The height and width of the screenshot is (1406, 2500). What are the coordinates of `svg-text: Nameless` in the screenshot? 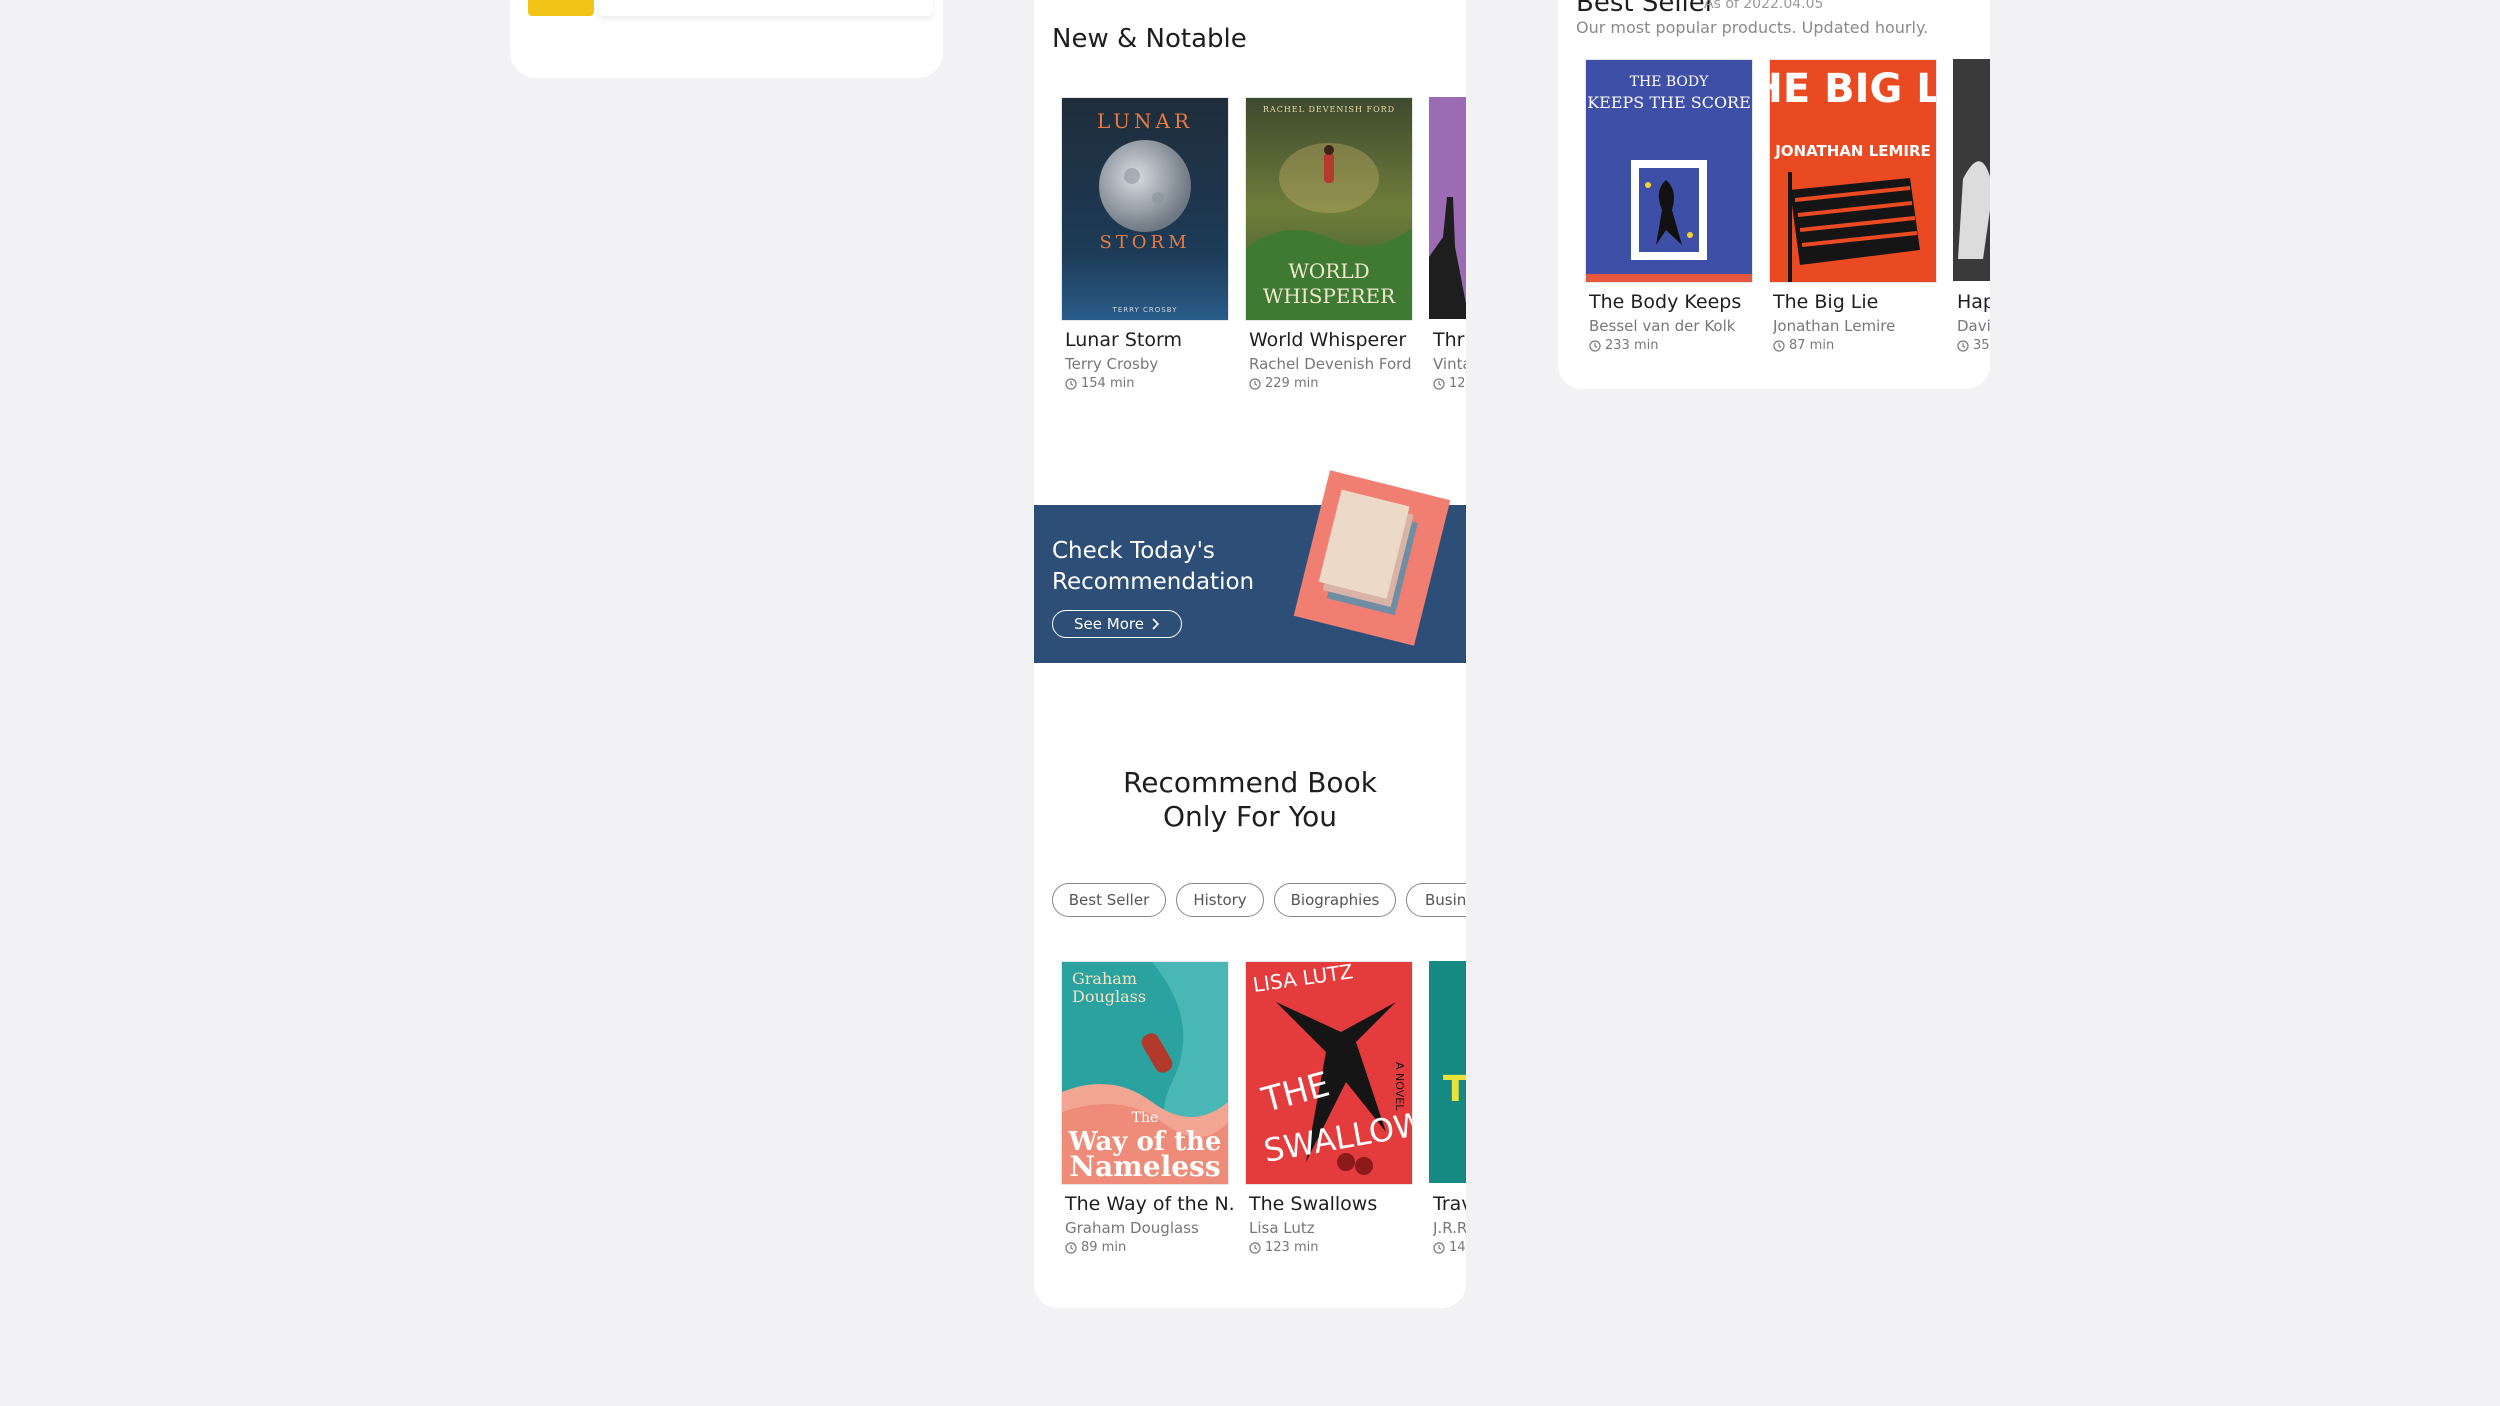 It's located at (1144, 1166).